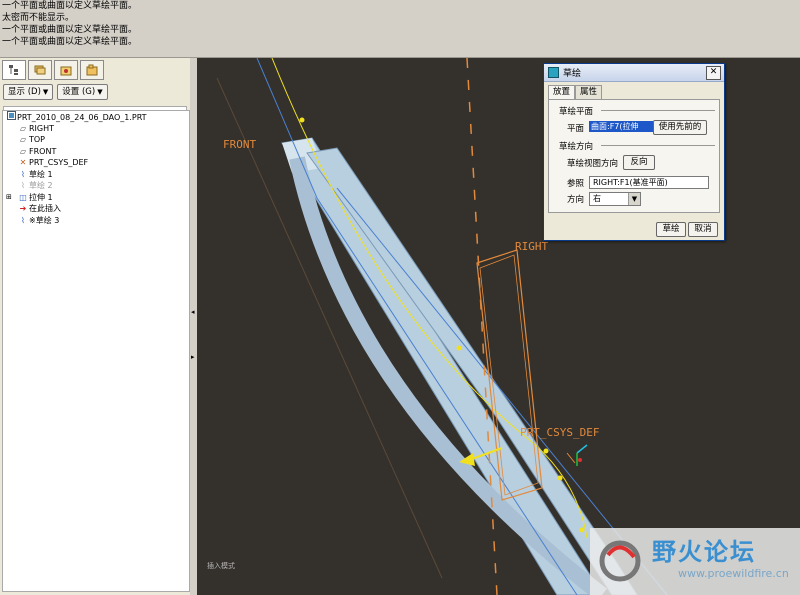  Describe the element at coordinates (576, 129) in the screenshot. I see `plane-label: 平面` at that location.